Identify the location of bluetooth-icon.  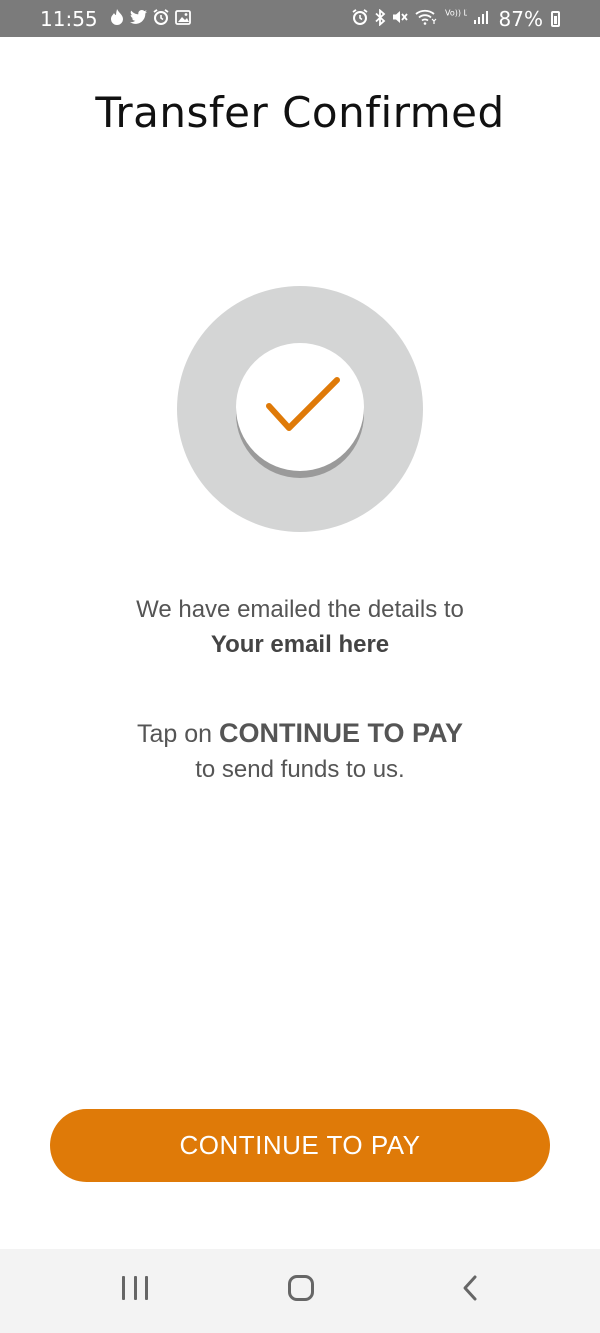
(380, 18).